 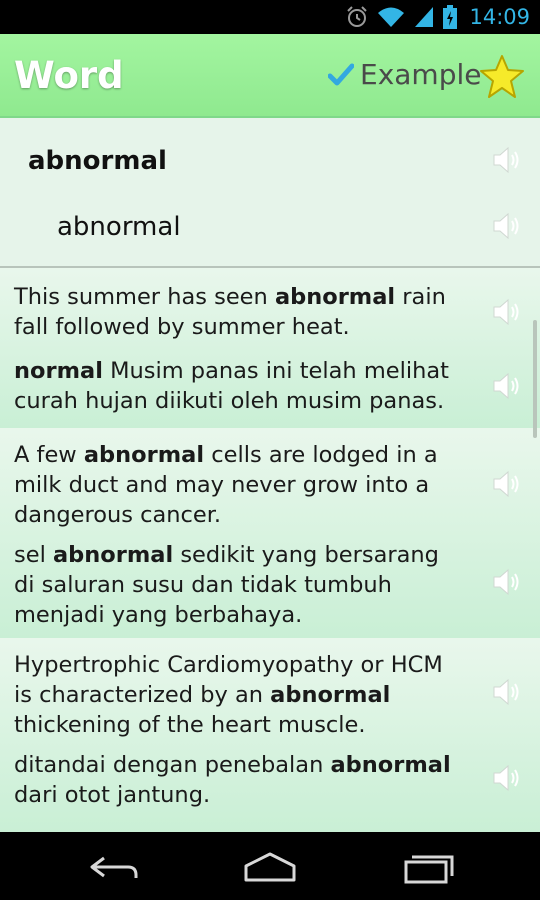 What do you see at coordinates (502, 77) in the screenshot?
I see `star-icon` at bounding box center [502, 77].